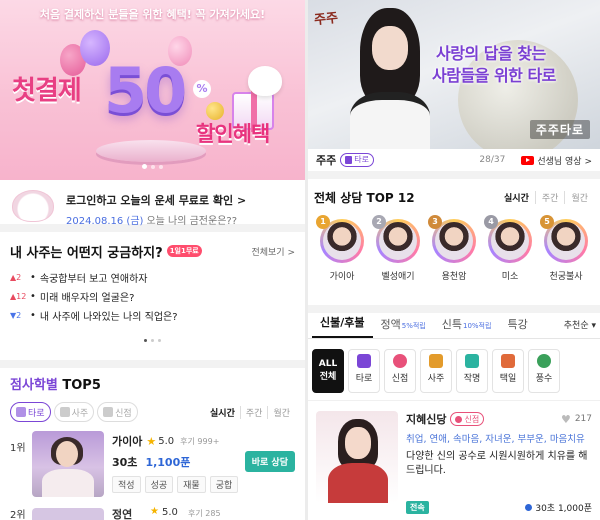  I want to click on ranking-item: 2위 정연 ★ 5.0 후기 285, so click(152, 513).